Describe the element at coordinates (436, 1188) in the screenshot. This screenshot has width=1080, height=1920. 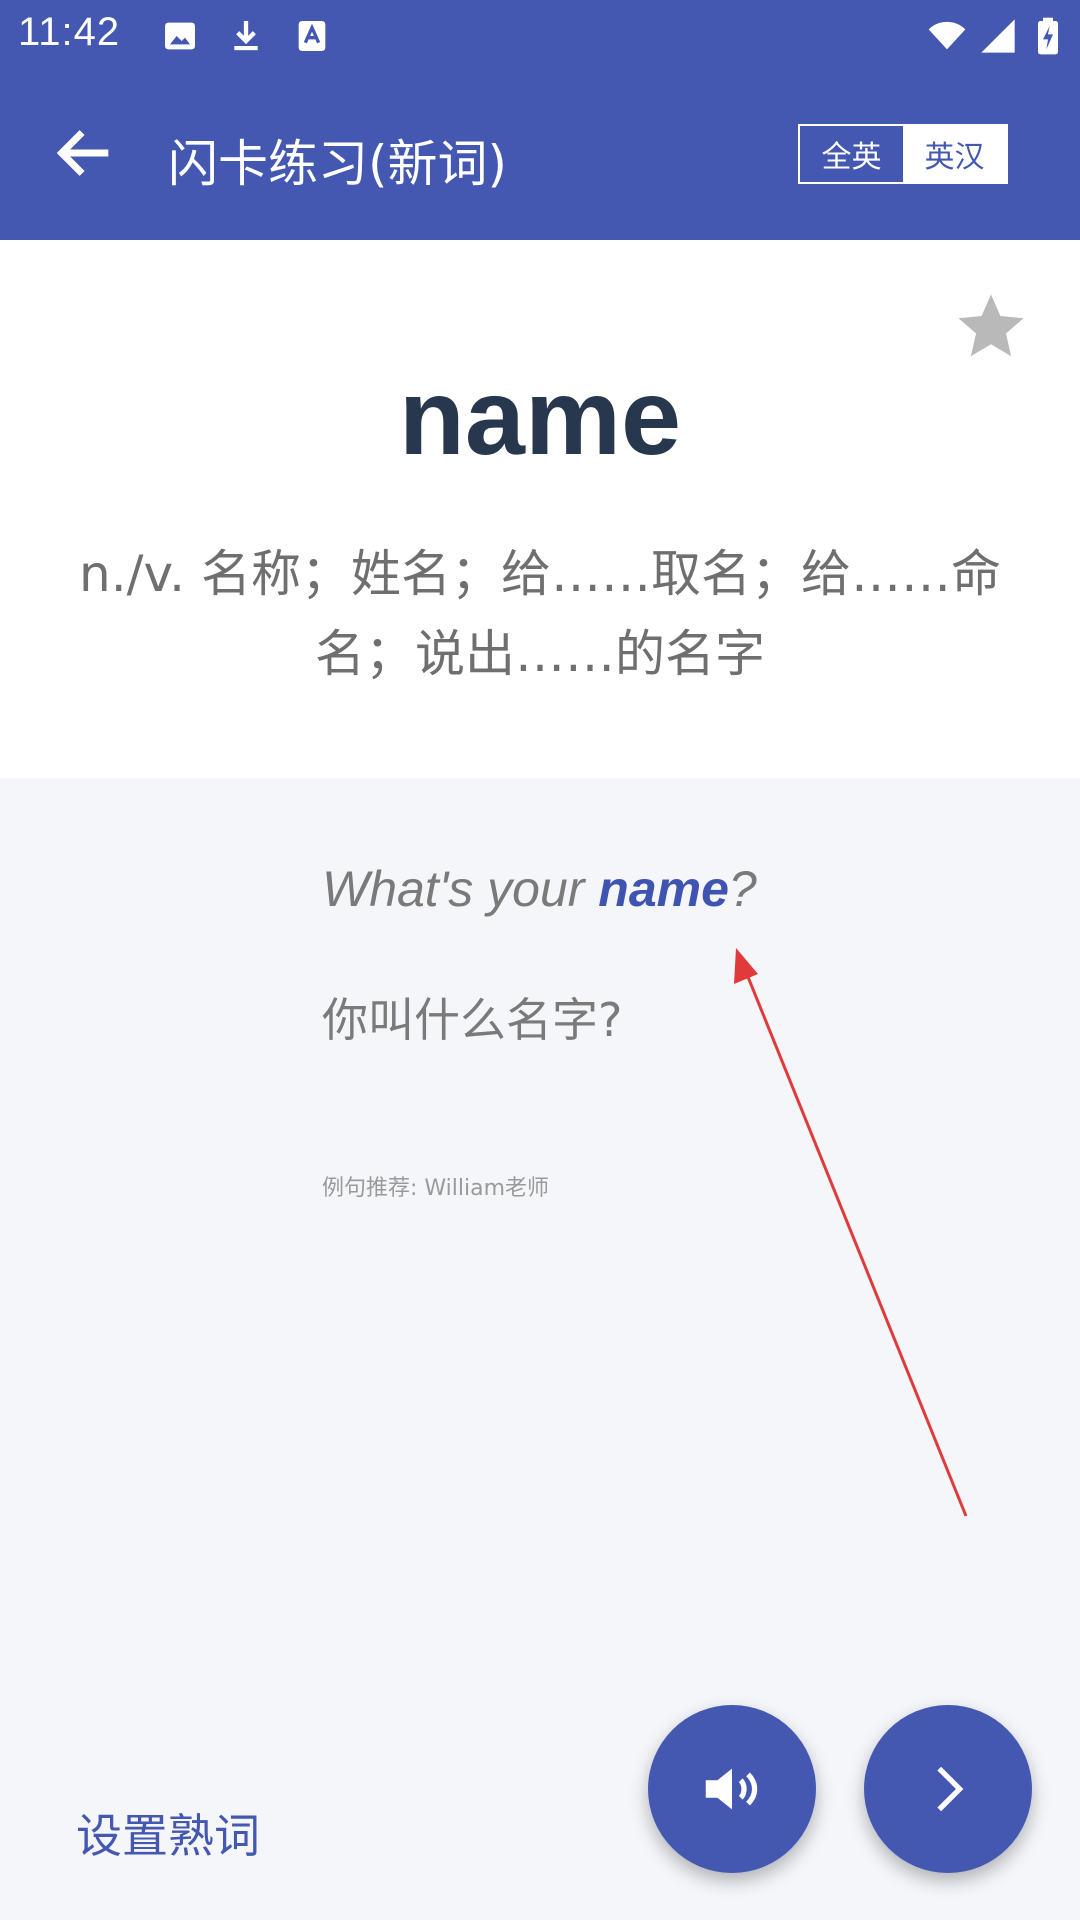
I see `example-credit: 例句推荐: William老师` at that location.